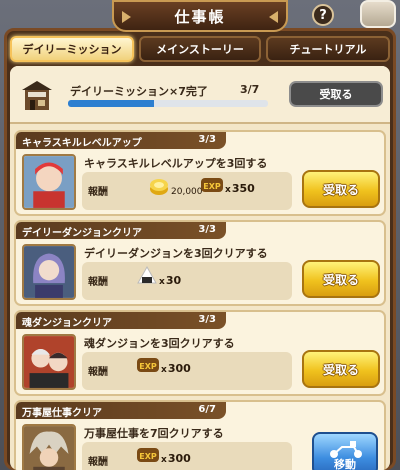 Image resolution: width=400 pixels, height=470 pixels. What do you see at coordinates (345, 451) in the screenshot?
I see `move-button: 移動` at bounding box center [345, 451].